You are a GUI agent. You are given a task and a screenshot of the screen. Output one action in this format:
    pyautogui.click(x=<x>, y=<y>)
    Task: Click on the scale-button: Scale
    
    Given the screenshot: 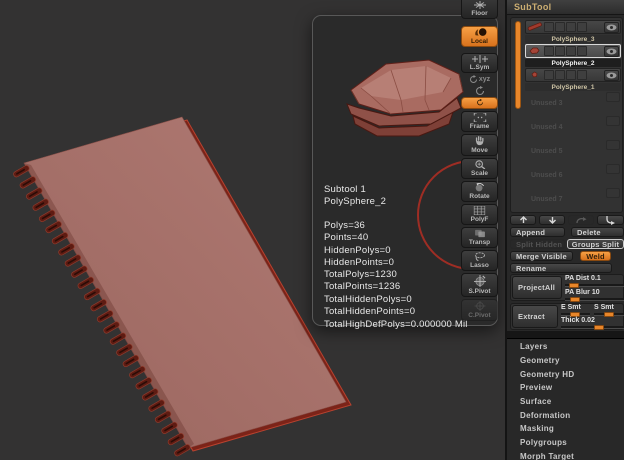 What is the action you would take?
    pyautogui.click(x=479, y=168)
    